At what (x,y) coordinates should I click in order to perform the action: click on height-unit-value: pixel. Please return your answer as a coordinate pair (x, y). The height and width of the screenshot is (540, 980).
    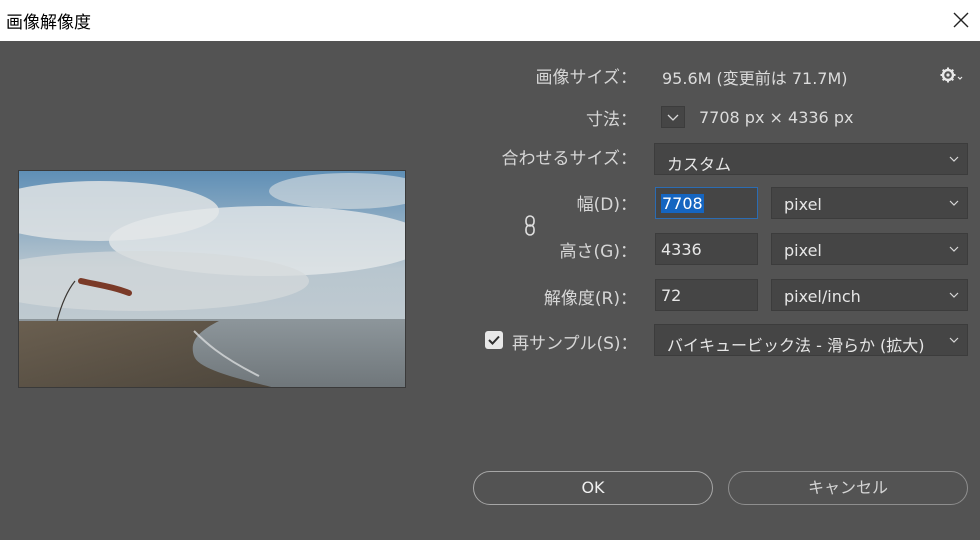
    Looking at the image, I should click on (803, 250).